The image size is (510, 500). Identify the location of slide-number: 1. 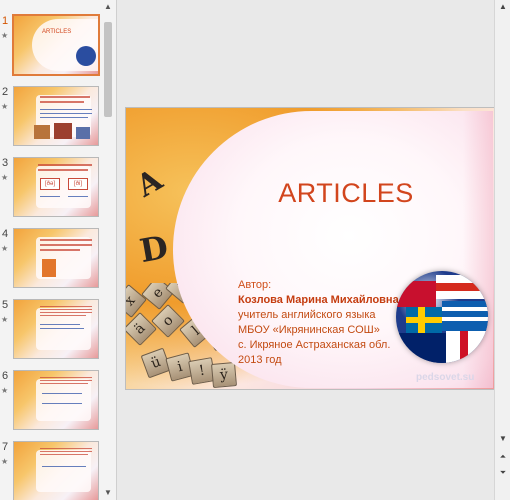
(5, 21).